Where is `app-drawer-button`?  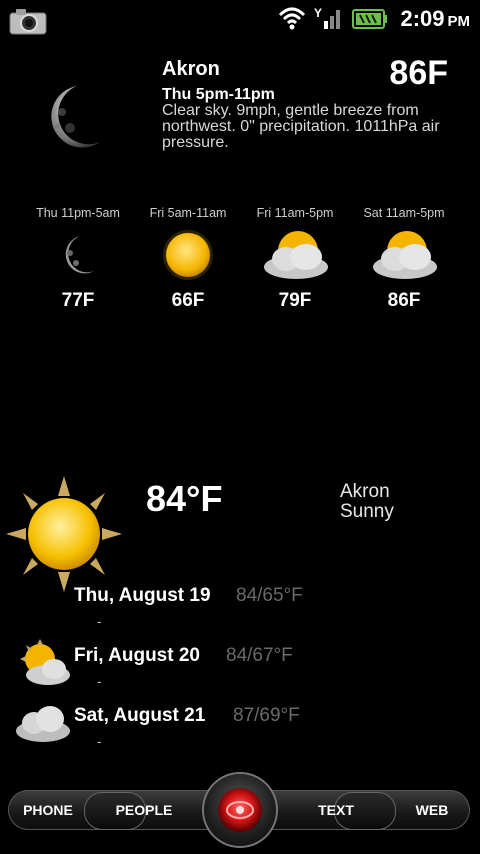
app-drawer-button is located at coordinates (240, 810).